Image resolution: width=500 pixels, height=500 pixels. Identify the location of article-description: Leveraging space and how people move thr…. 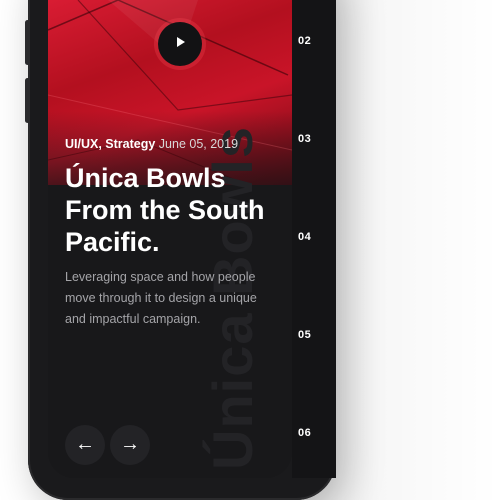
(175, 298).